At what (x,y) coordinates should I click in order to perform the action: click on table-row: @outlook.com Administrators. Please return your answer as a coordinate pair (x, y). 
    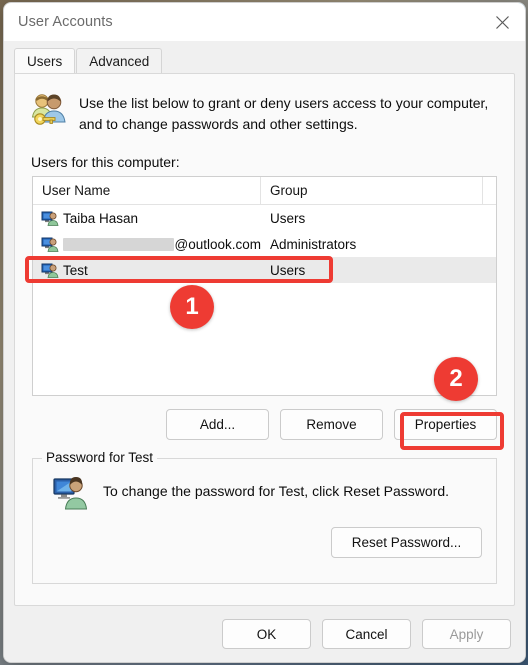
    Looking at the image, I should click on (264, 244).